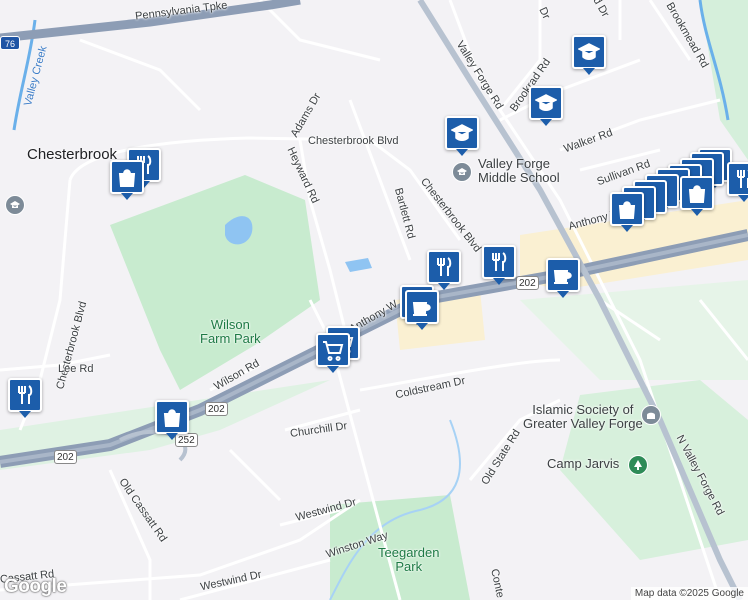 The width and height of the screenshot is (748, 600). Describe the element at coordinates (35, 586) in the screenshot. I see `google-logo: Google` at that location.